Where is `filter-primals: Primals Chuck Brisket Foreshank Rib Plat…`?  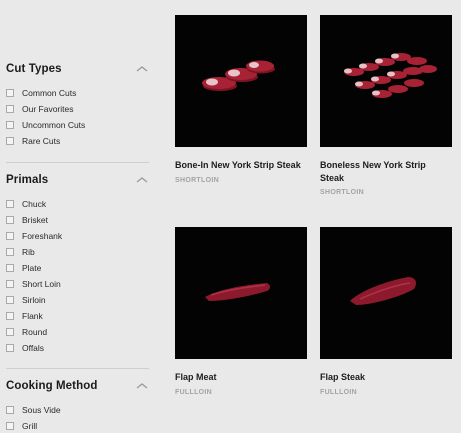 filter-primals: Primals Chuck Brisket Foreshank Rib Plat… is located at coordinates (77, 263).